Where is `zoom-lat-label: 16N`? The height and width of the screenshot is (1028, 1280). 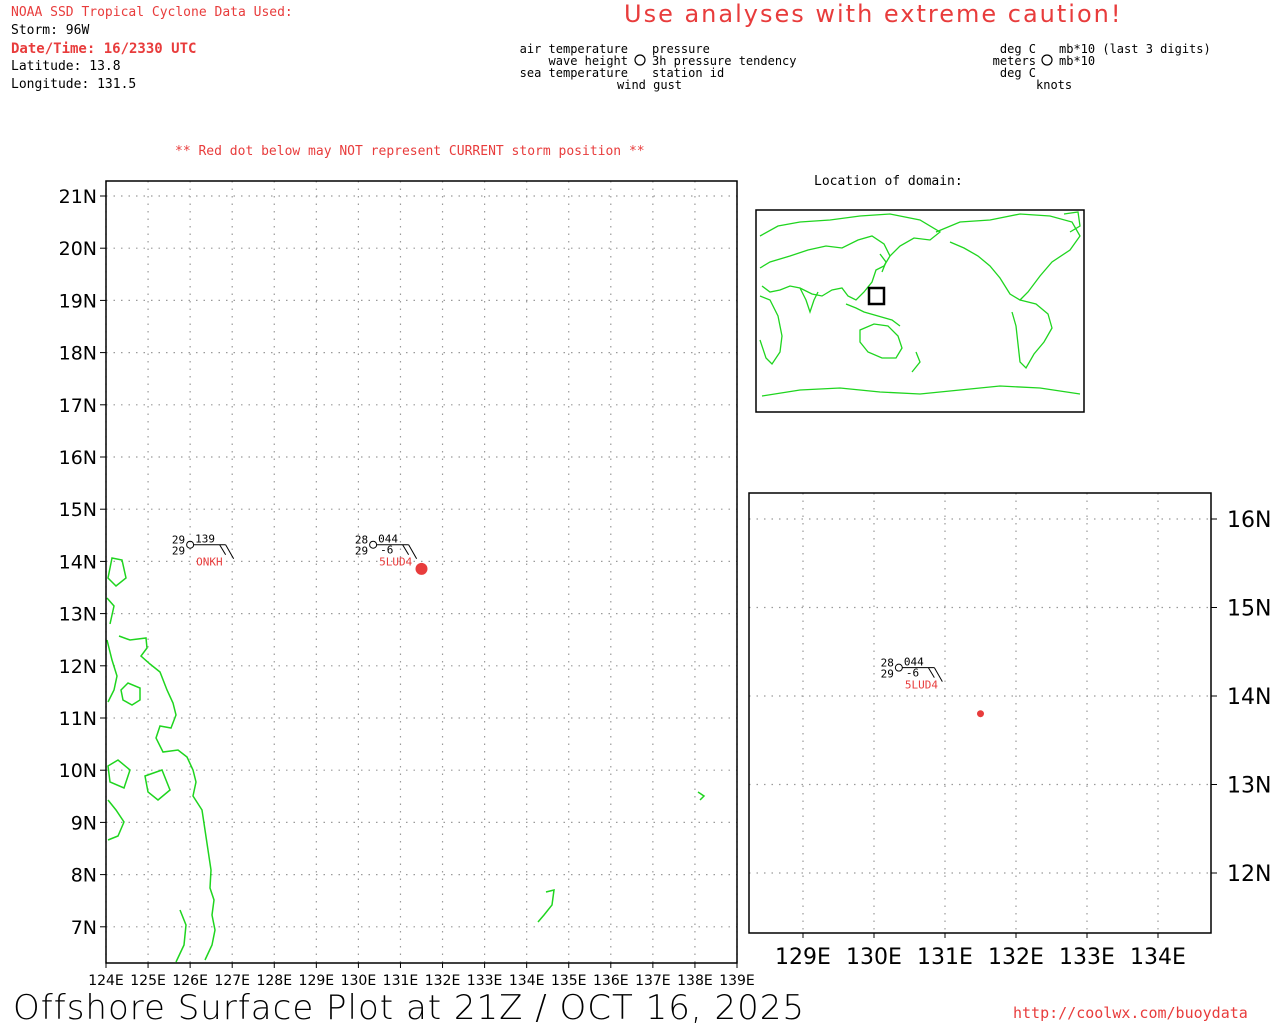
zoom-lat-label: 16N is located at coordinates (1249, 520).